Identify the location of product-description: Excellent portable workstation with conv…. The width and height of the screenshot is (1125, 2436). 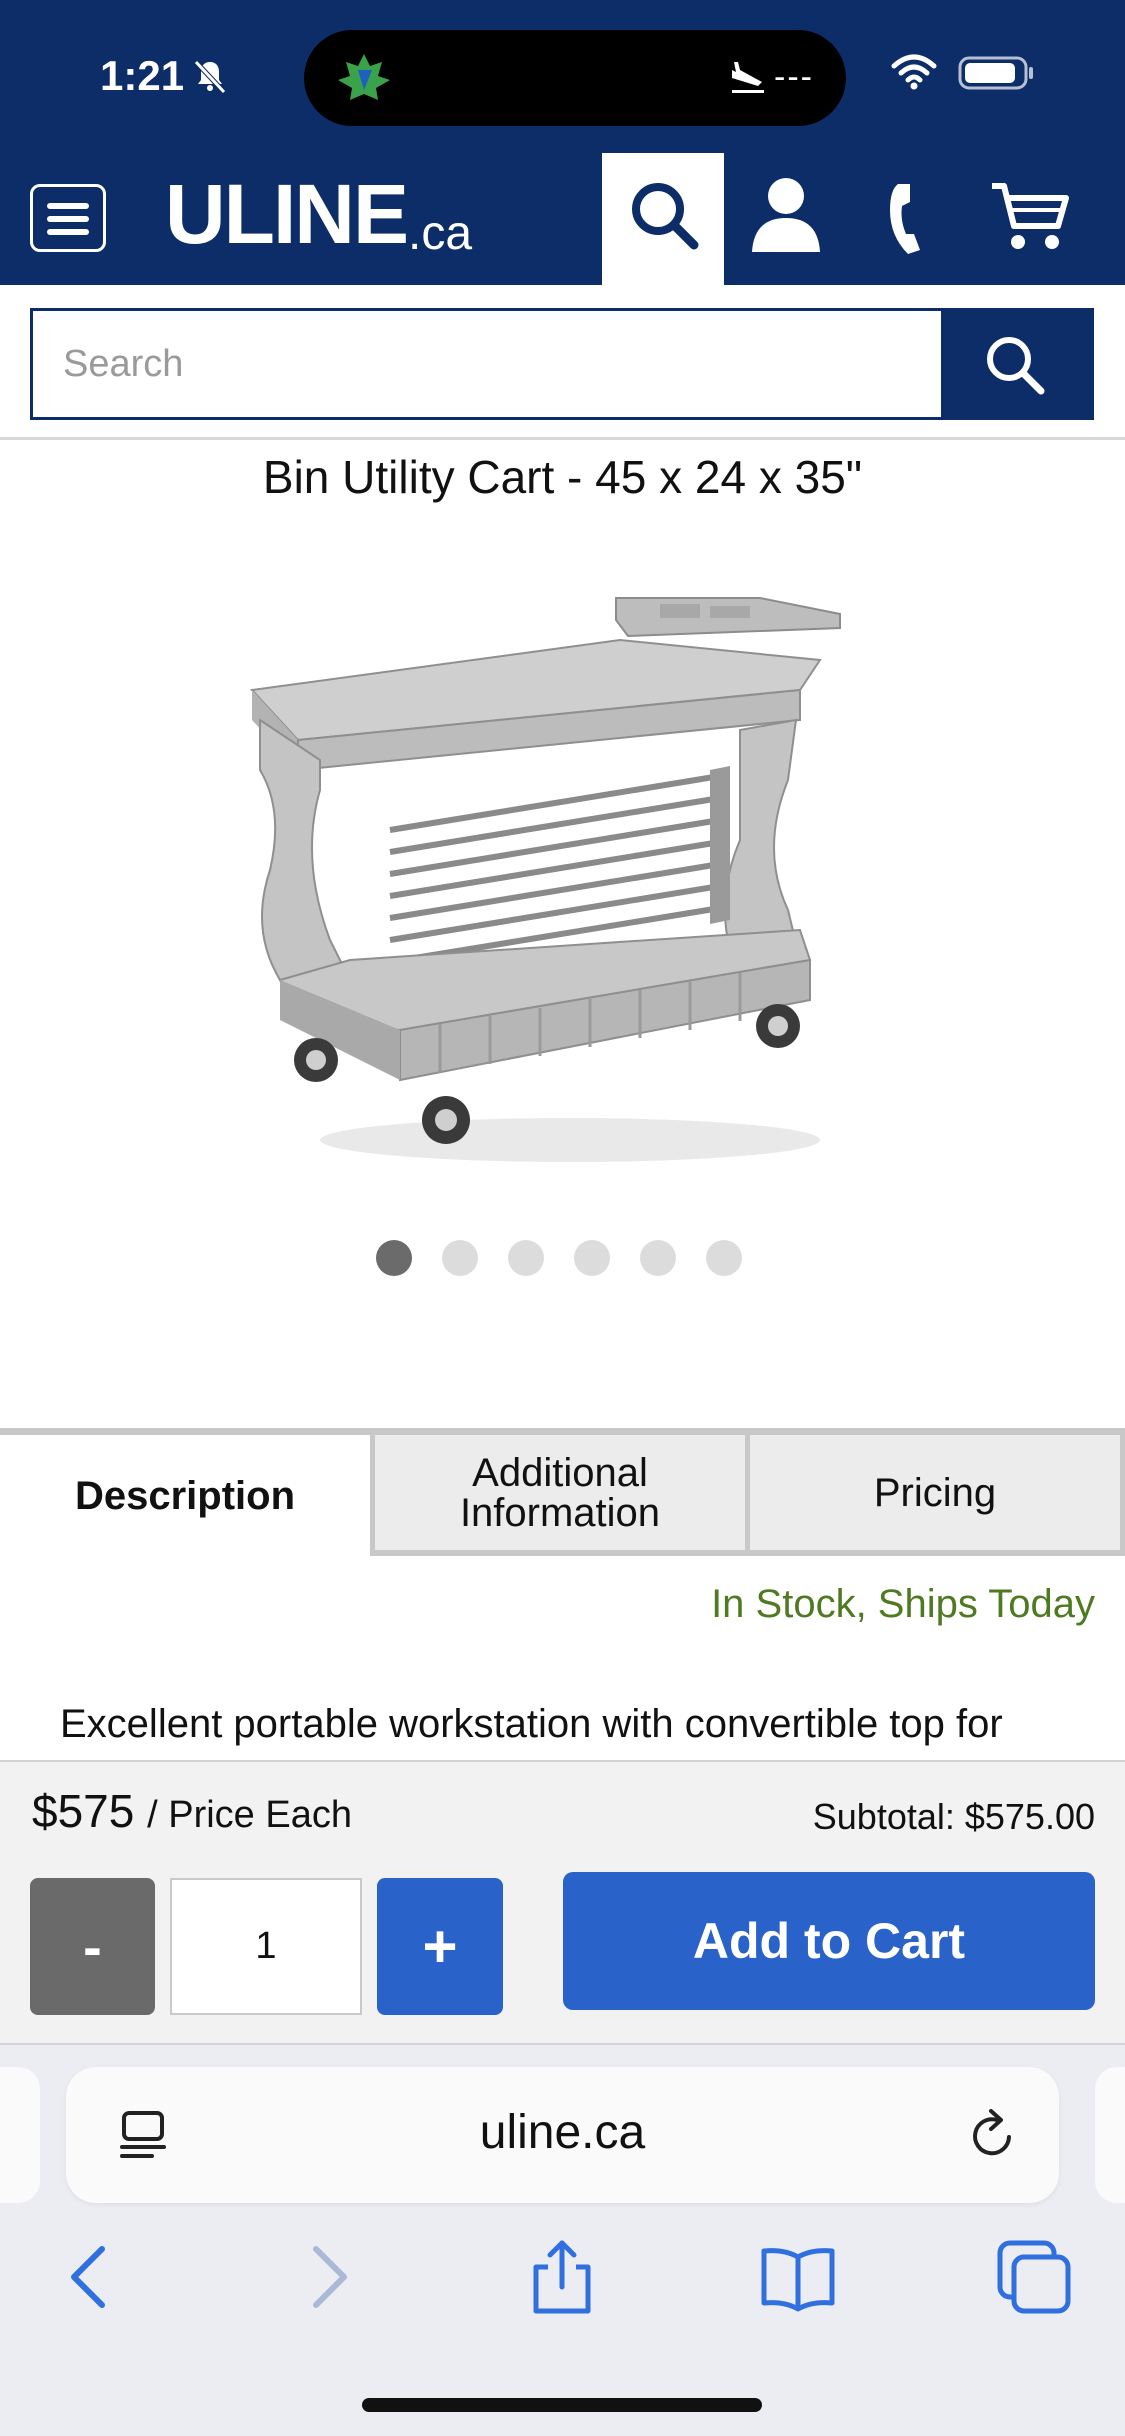
(531, 1724).